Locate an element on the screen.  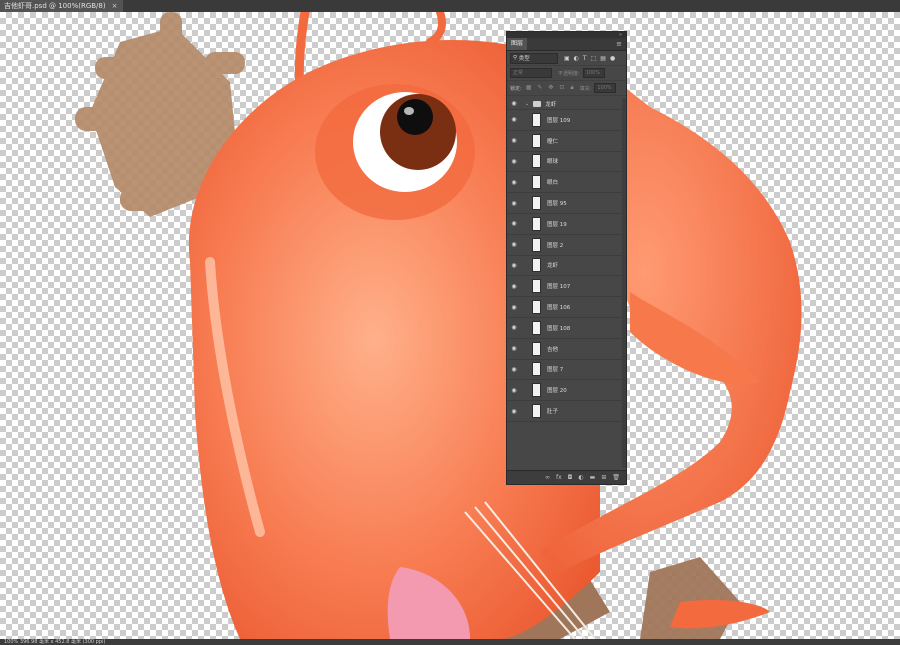
fill-input: 100% is located at coordinates (605, 88).